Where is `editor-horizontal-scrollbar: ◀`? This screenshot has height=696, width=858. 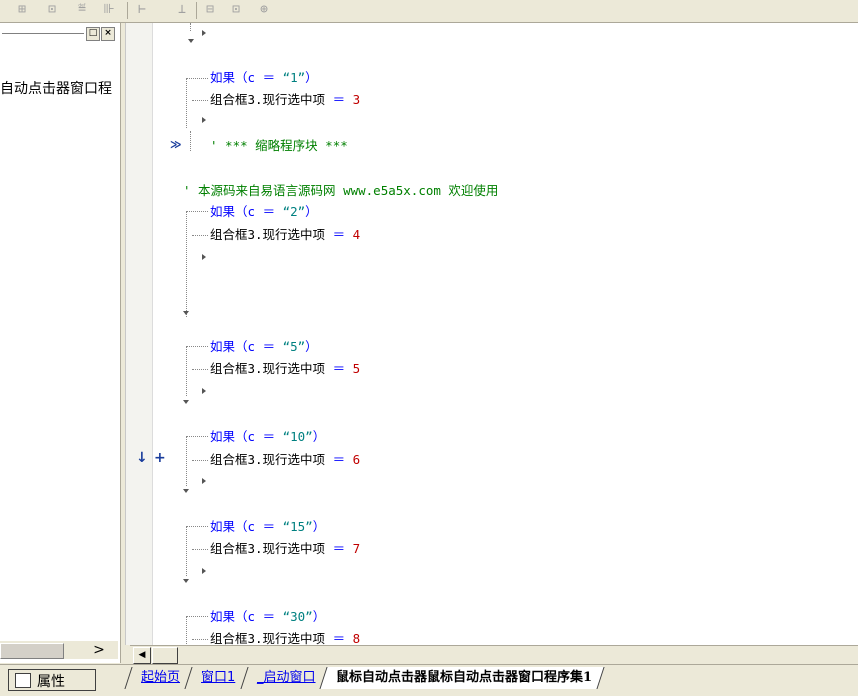
editor-horizontal-scrollbar: ◀ is located at coordinates (494, 654).